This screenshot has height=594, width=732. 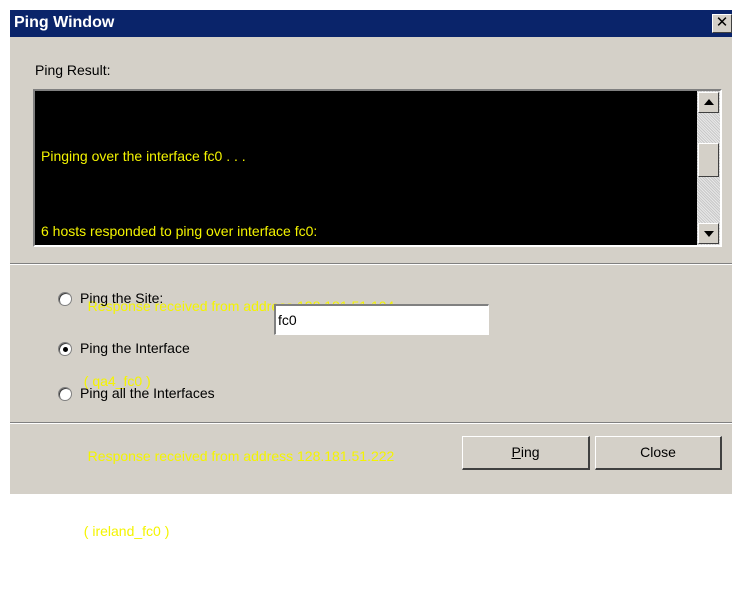 I want to click on ping-button: Ping, so click(x=526, y=453).